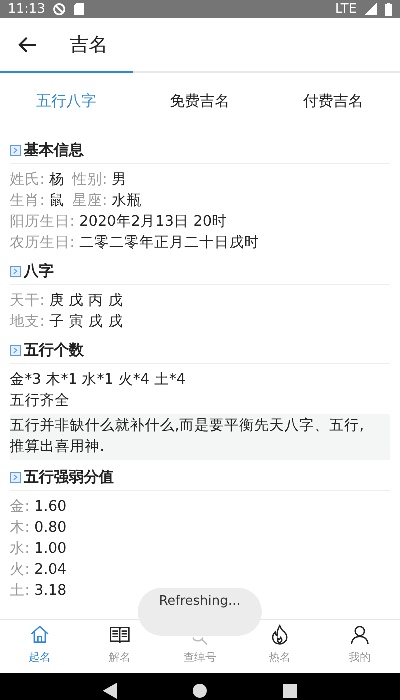 Image resolution: width=400 pixels, height=700 pixels. What do you see at coordinates (38, 528) in the screenshot?
I see `field-row-text: 木: 0.80` at bounding box center [38, 528].